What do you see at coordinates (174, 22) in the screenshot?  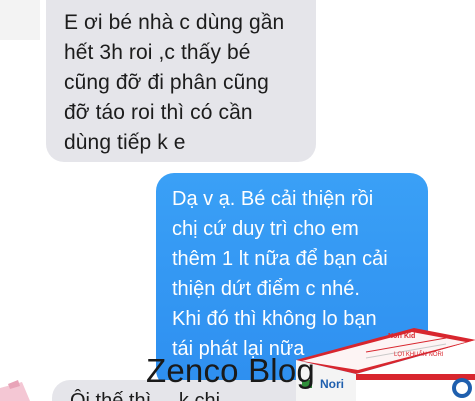 I see `message-line: E ơi bé nhà c dùng gần` at bounding box center [174, 22].